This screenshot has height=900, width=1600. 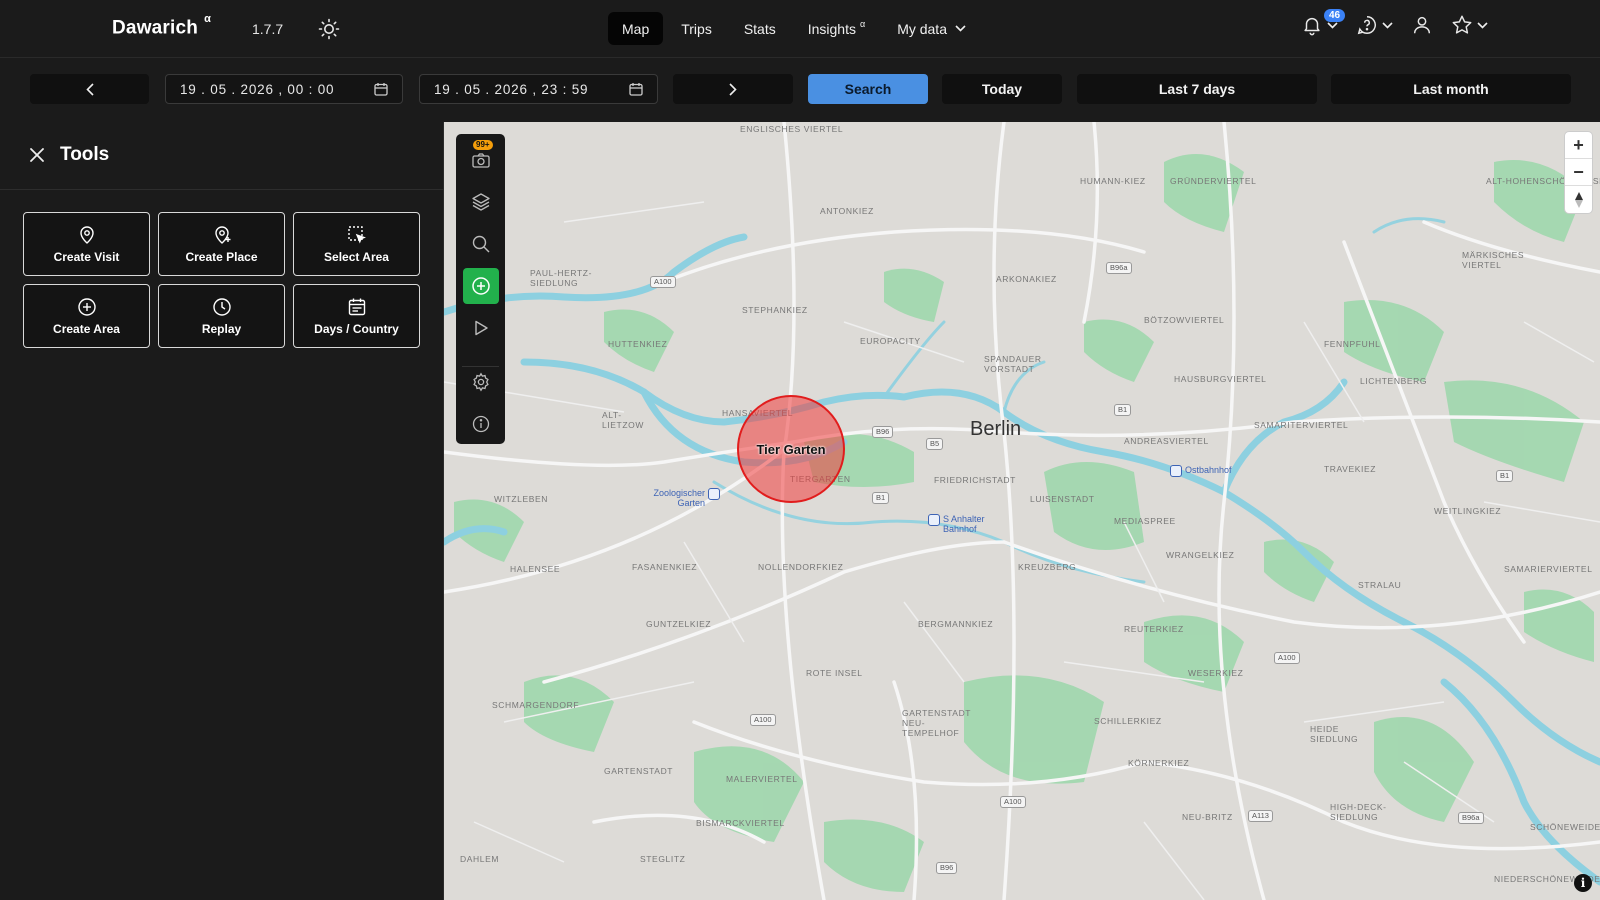 What do you see at coordinates (1013, 364) in the screenshot?
I see `district-label: SPANDAUER VORSTADT` at bounding box center [1013, 364].